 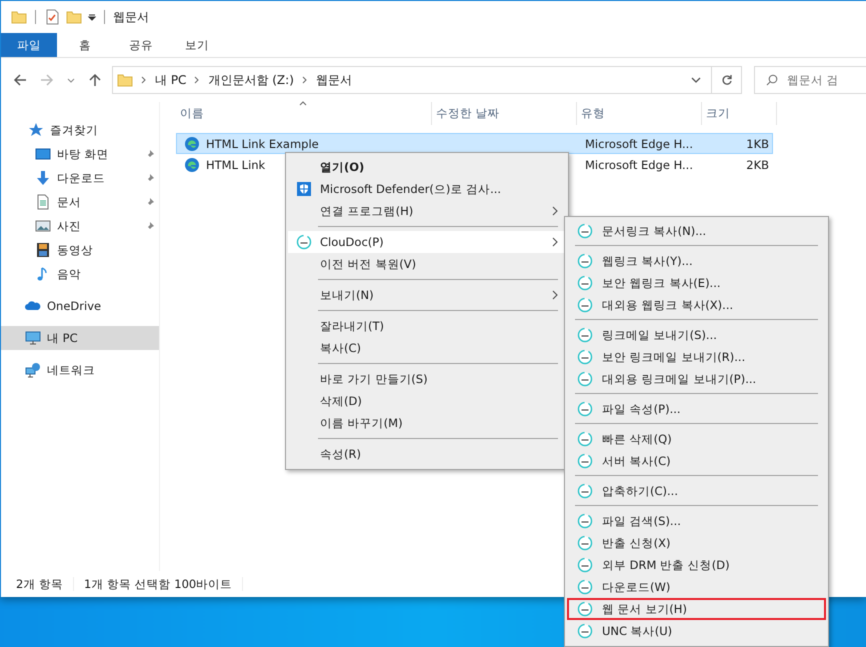 What do you see at coordinates (757, 165) in the screenshot?
I see `file-size: 2KB` at bounding box center [757, 165].